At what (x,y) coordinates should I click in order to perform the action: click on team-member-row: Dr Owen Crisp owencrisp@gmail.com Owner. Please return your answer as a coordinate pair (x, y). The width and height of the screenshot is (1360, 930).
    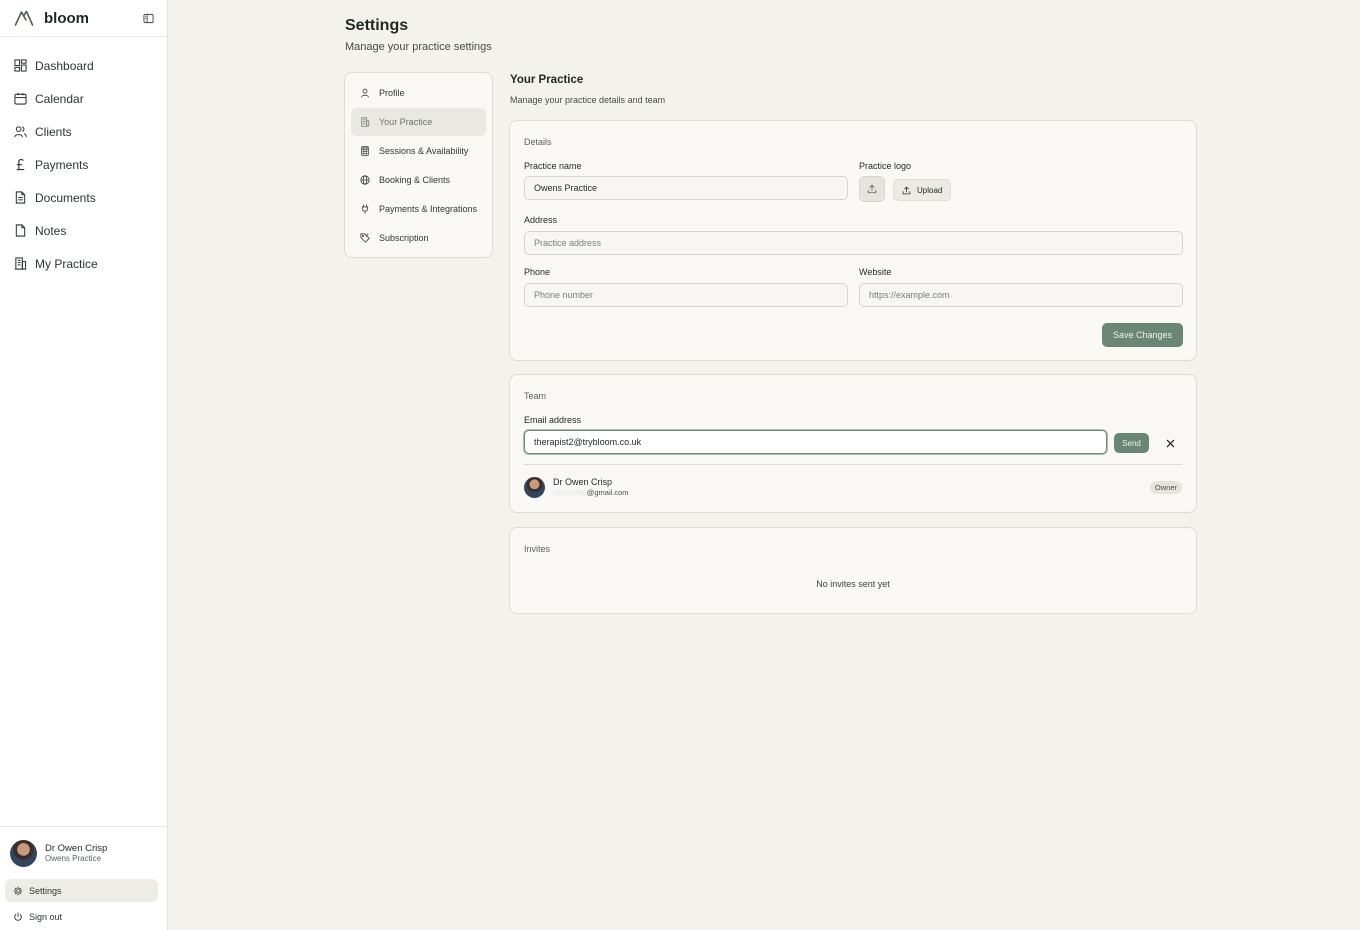
    Looking at the image, I should click on (853, 487).